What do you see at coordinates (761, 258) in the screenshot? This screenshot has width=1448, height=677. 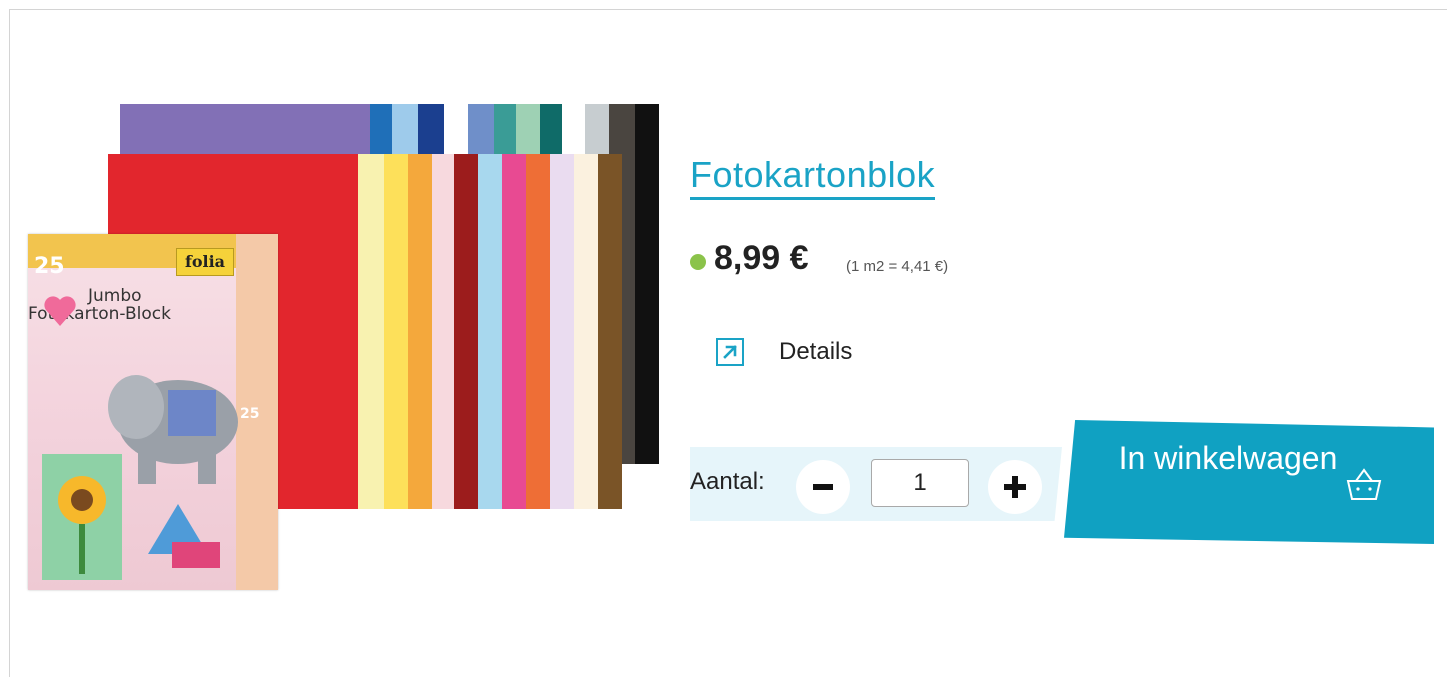 I see `product-price: 8,99 €` at bounding box center [761, 258].